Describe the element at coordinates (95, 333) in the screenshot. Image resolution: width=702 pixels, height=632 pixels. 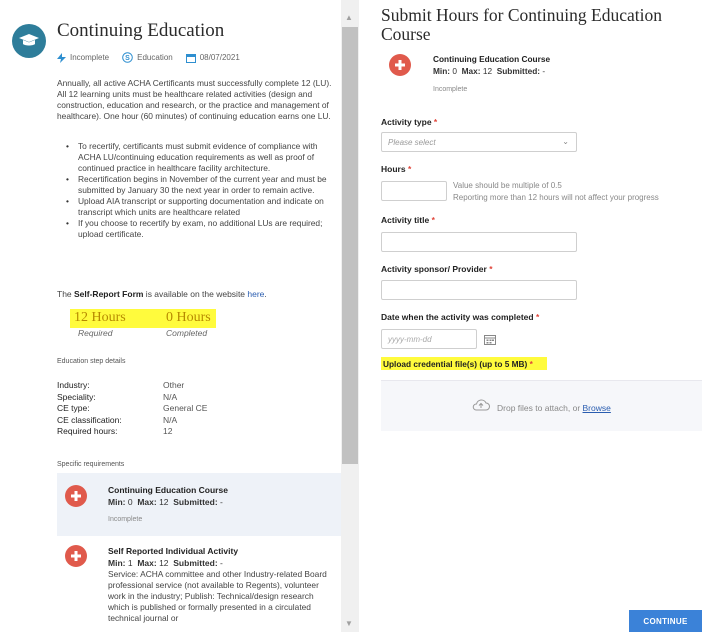
I see `required-hours-label: Required` at that location.